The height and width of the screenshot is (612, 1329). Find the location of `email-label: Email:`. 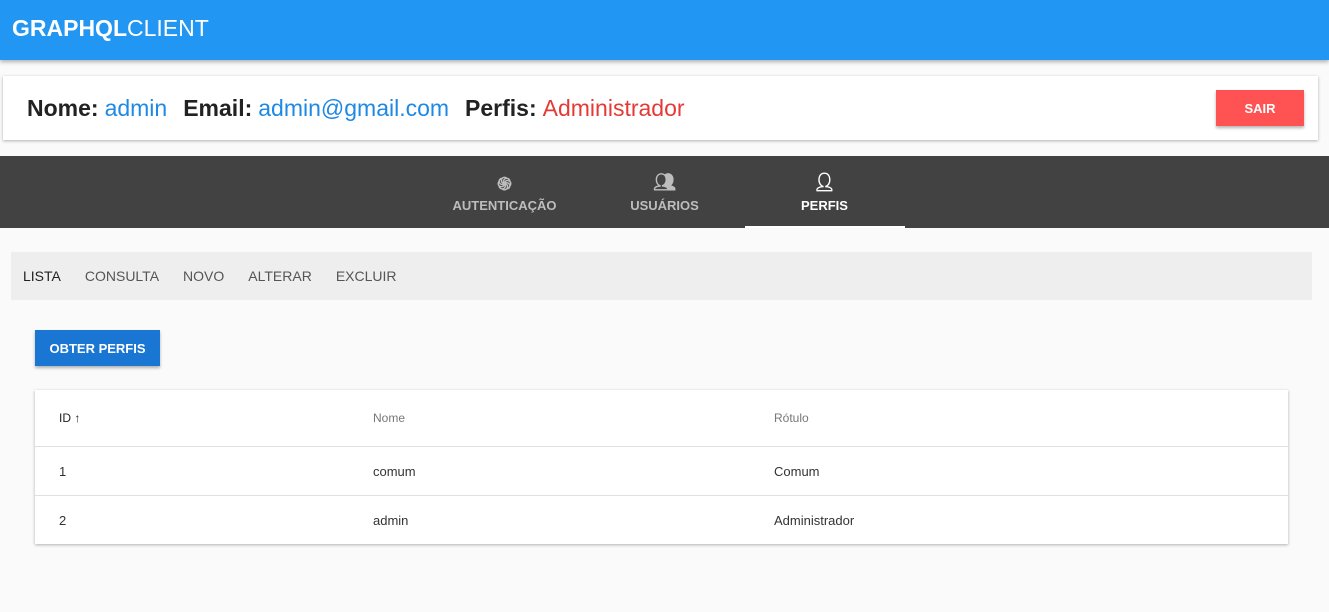

email-label: Email: is located at coordinates (218, 107).